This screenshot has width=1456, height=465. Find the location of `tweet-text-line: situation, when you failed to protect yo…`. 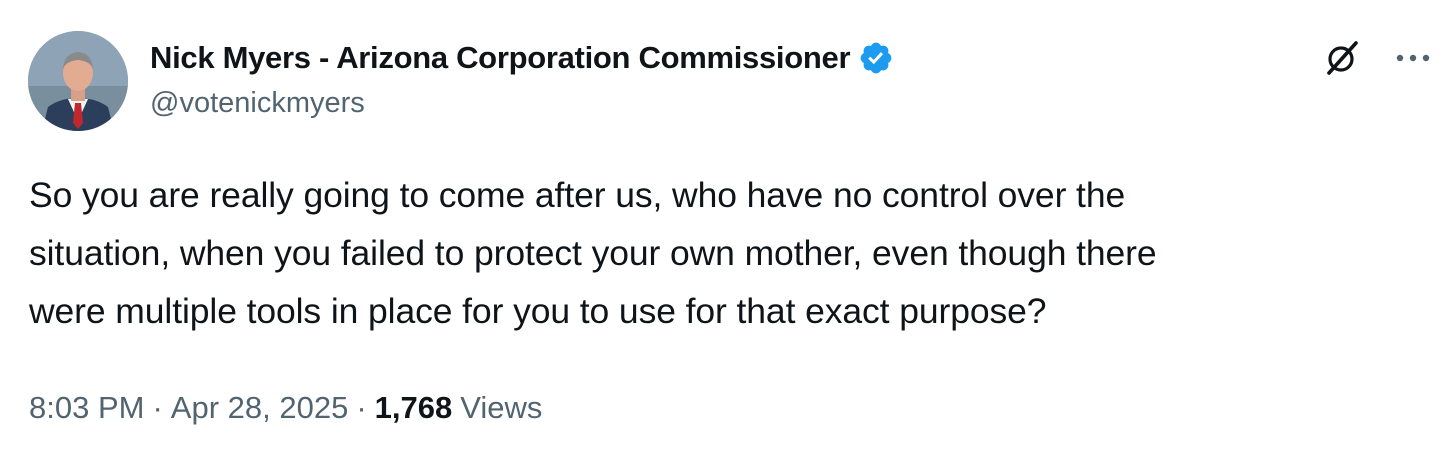

tweet-text-line: situation, when you failed to protect yo… is located at coordinates (593, 253).